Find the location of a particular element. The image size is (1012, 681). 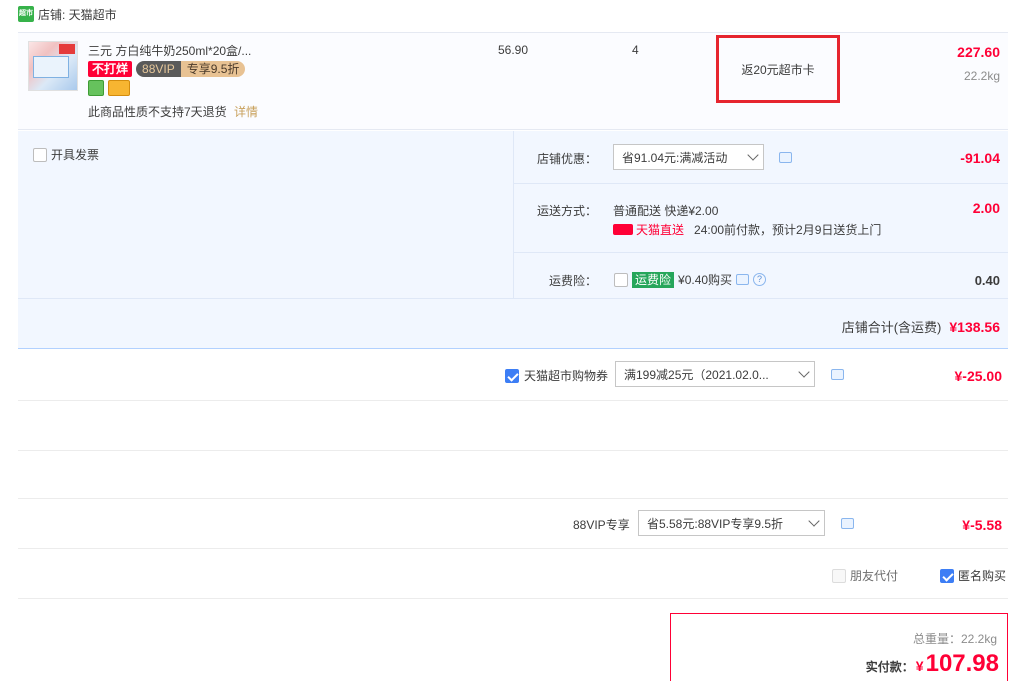

insurance-label: 运费险： is located at coordinates (573, 281).